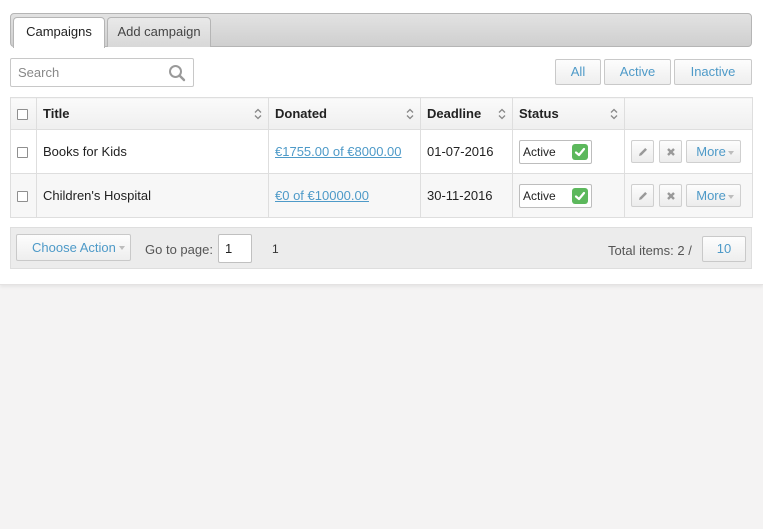 Image resolution: width=763 pixels, height=529 pixels. I want to click on filter-inactive-button: Inactive, so click(713, 72).